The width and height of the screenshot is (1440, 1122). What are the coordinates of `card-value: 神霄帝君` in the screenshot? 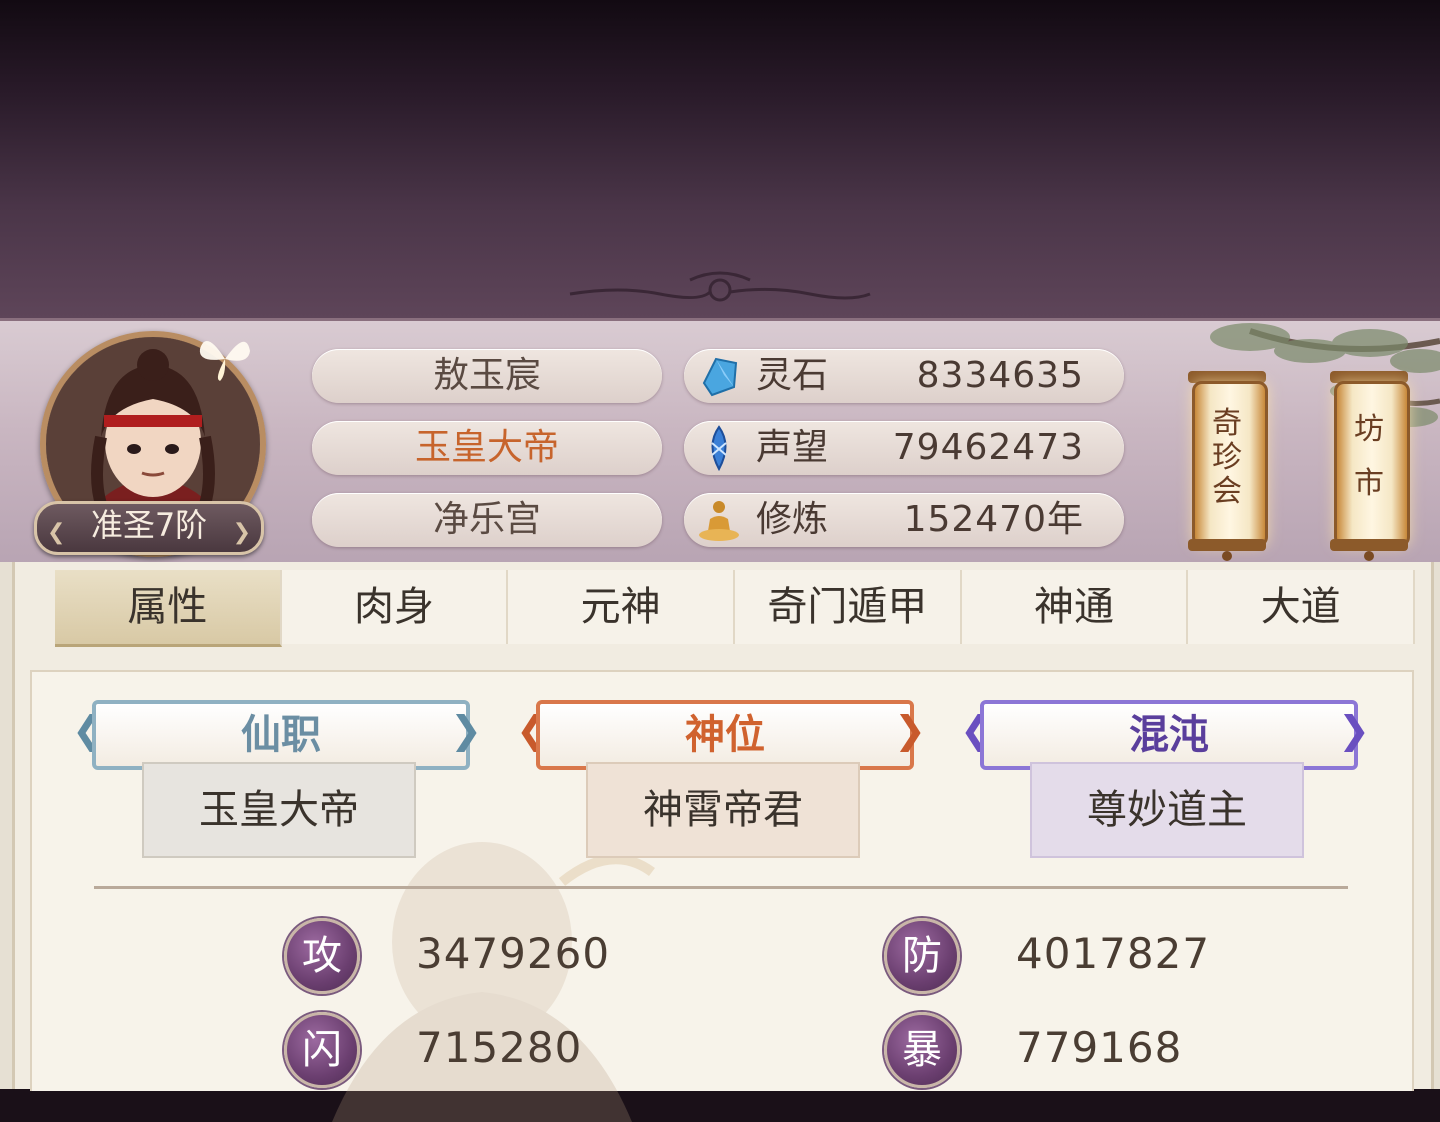 It's located at (723, 810).